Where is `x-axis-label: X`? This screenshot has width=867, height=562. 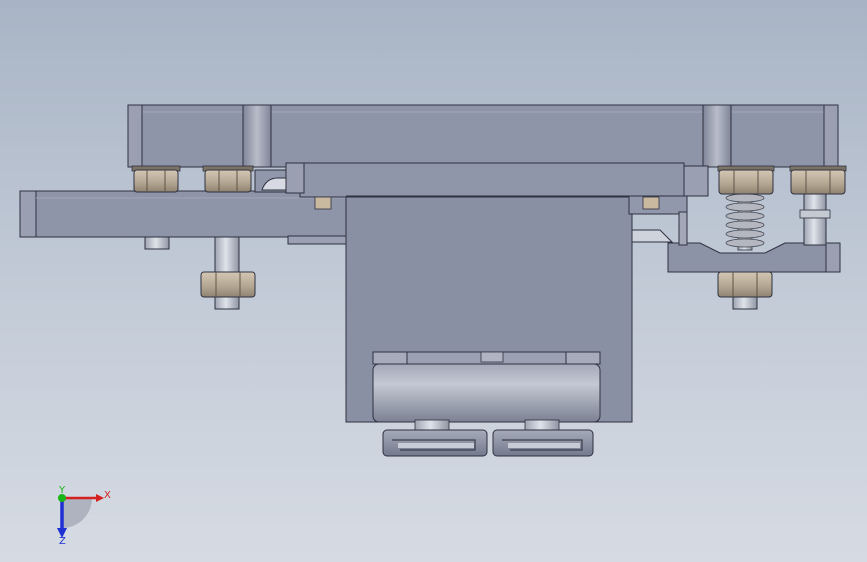 x-axis-label: X is located at coordinates (107, 495).